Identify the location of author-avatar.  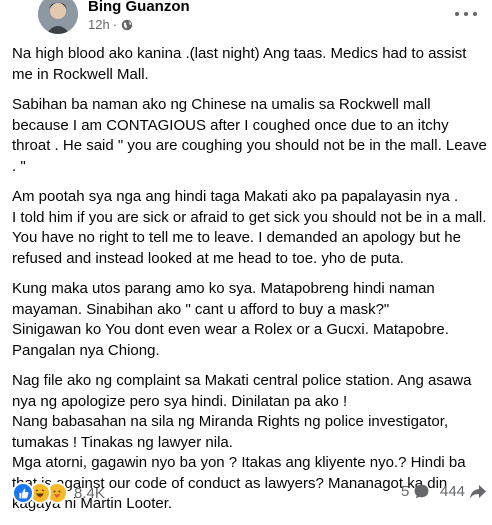
(58, 17).